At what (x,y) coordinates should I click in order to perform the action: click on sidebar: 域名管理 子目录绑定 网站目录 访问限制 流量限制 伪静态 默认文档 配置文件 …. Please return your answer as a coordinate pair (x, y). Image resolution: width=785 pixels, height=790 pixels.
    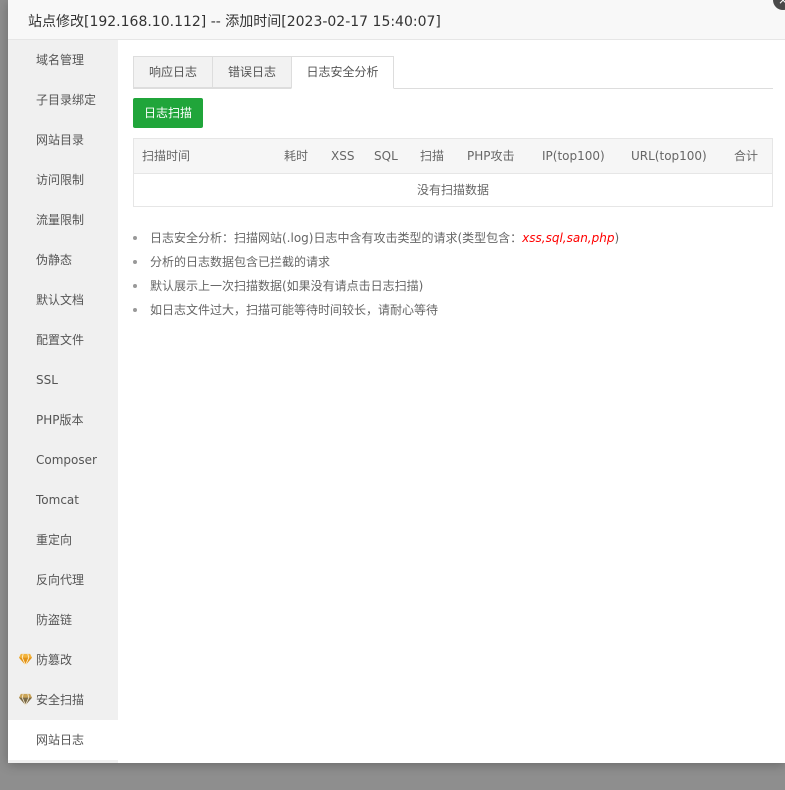
    Looking at the image, I should click on (63, 401).